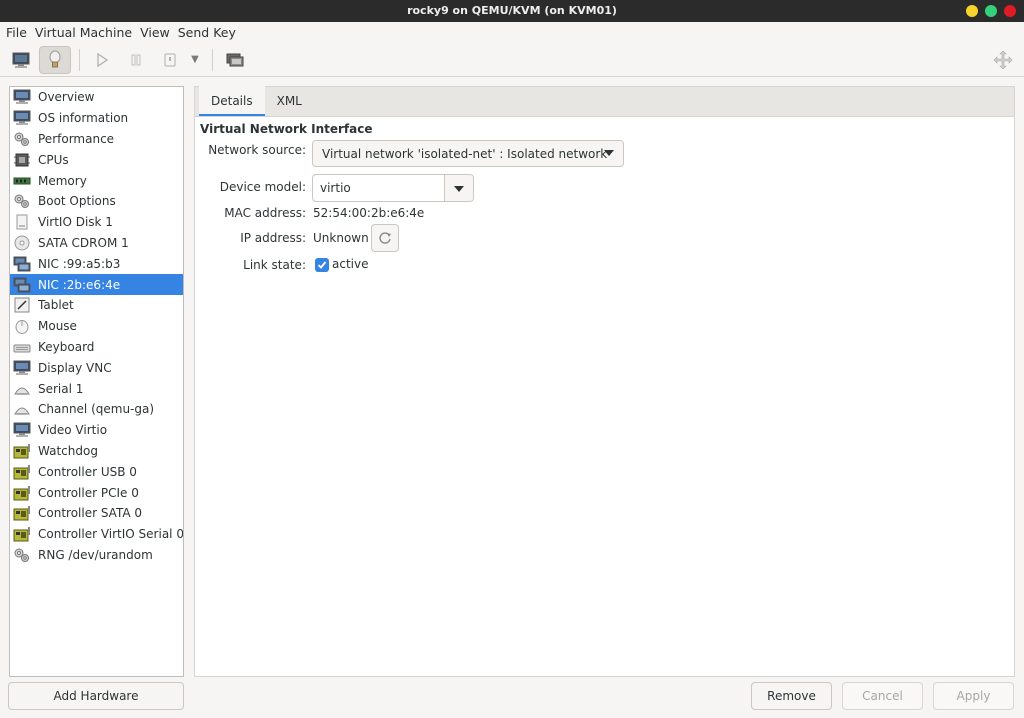 The height and width of the screenshot is (718, 1024). Describe the element at coordinates (96, 159) in the screenshot. I see `sidebar-item: CPUs` at that location.